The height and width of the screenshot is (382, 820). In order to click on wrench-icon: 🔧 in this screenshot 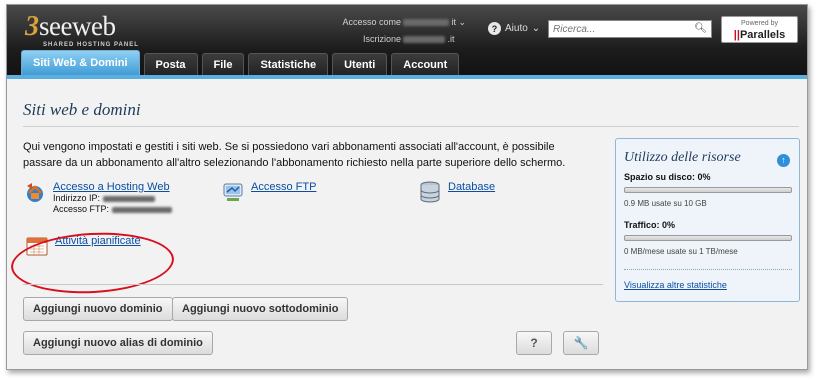, I will do `click(581, 343)`.